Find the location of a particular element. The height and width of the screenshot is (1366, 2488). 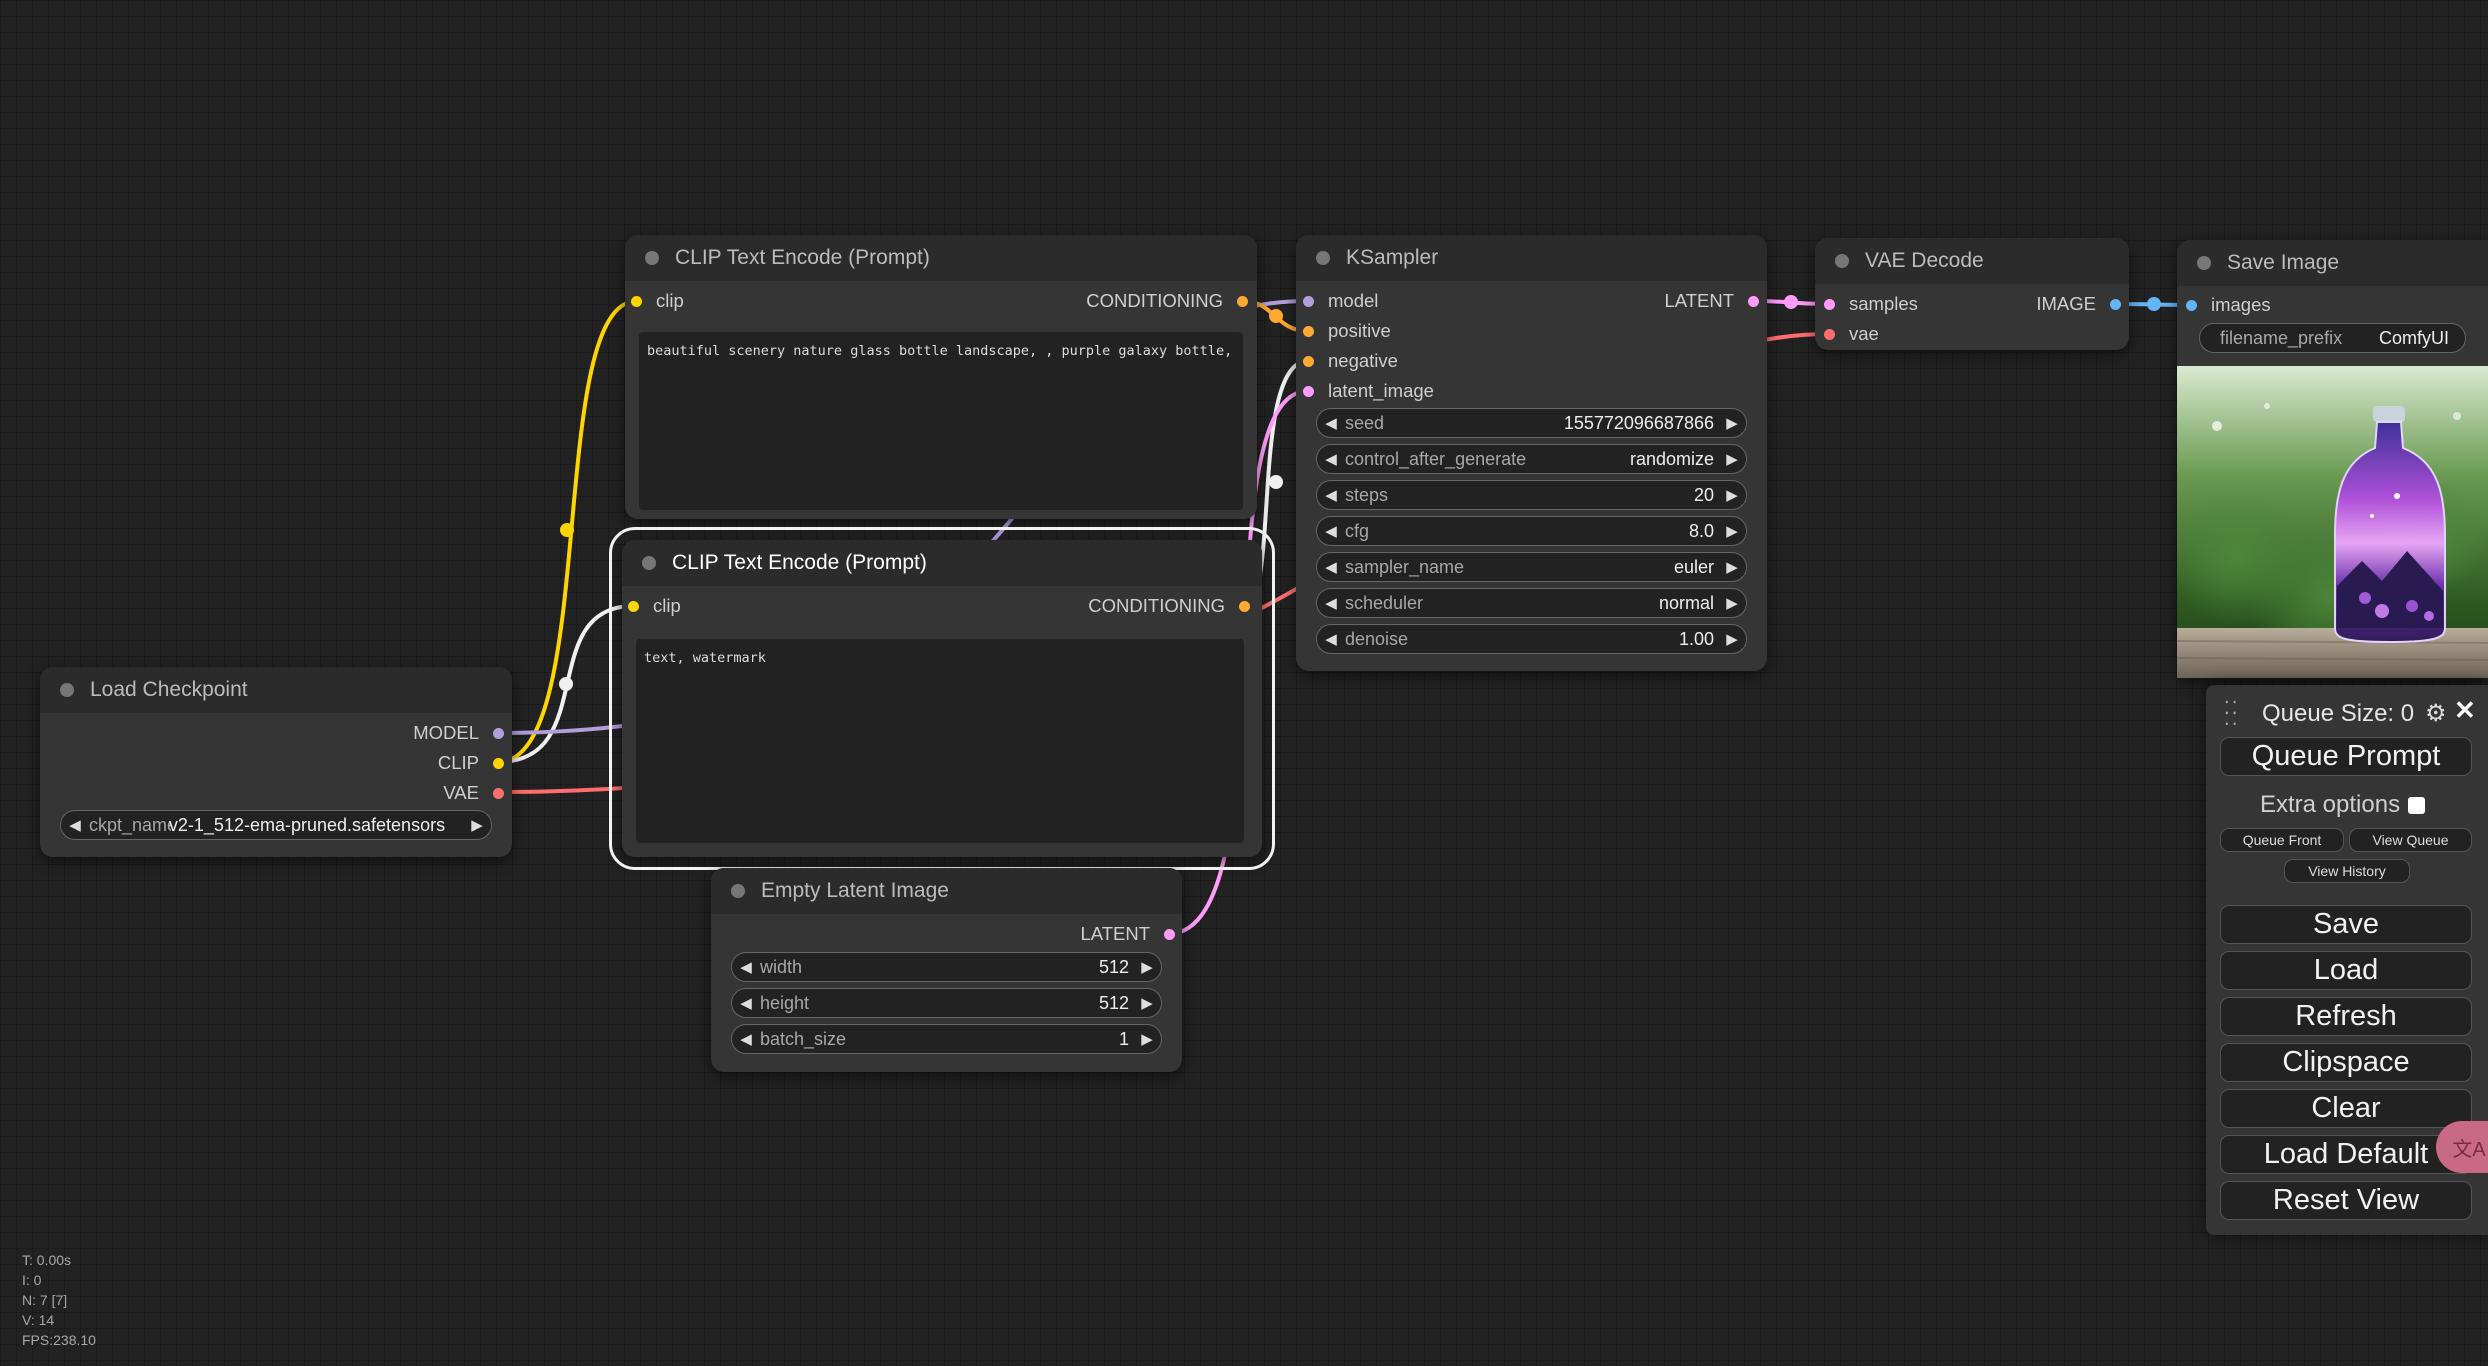

widget-seed: ◀ seed 155772096687866 ▶ is located at coordinates (1531, 423).